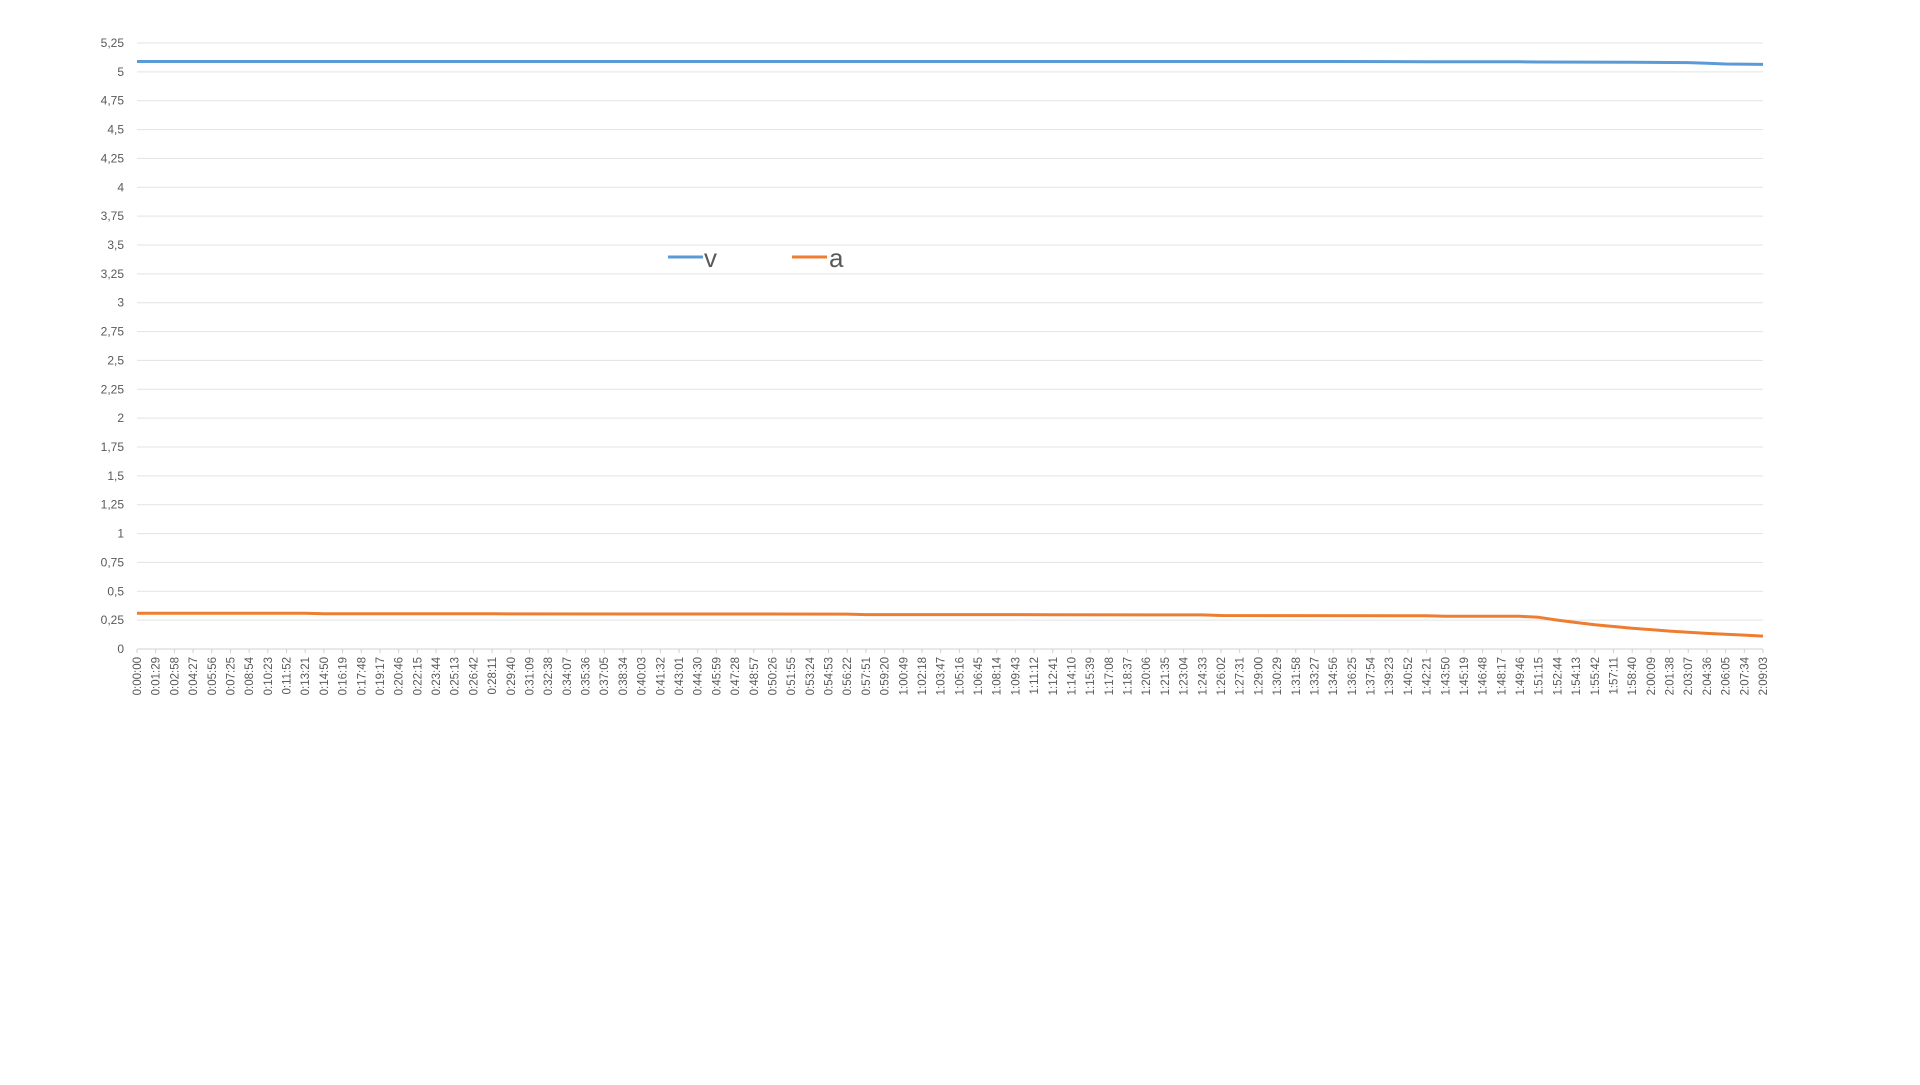 The image size is (1920, 1085). Describe the element at coordinates (1372, 675) in the screenshot. I see `x-tick-label: 1:37:54` at that location.